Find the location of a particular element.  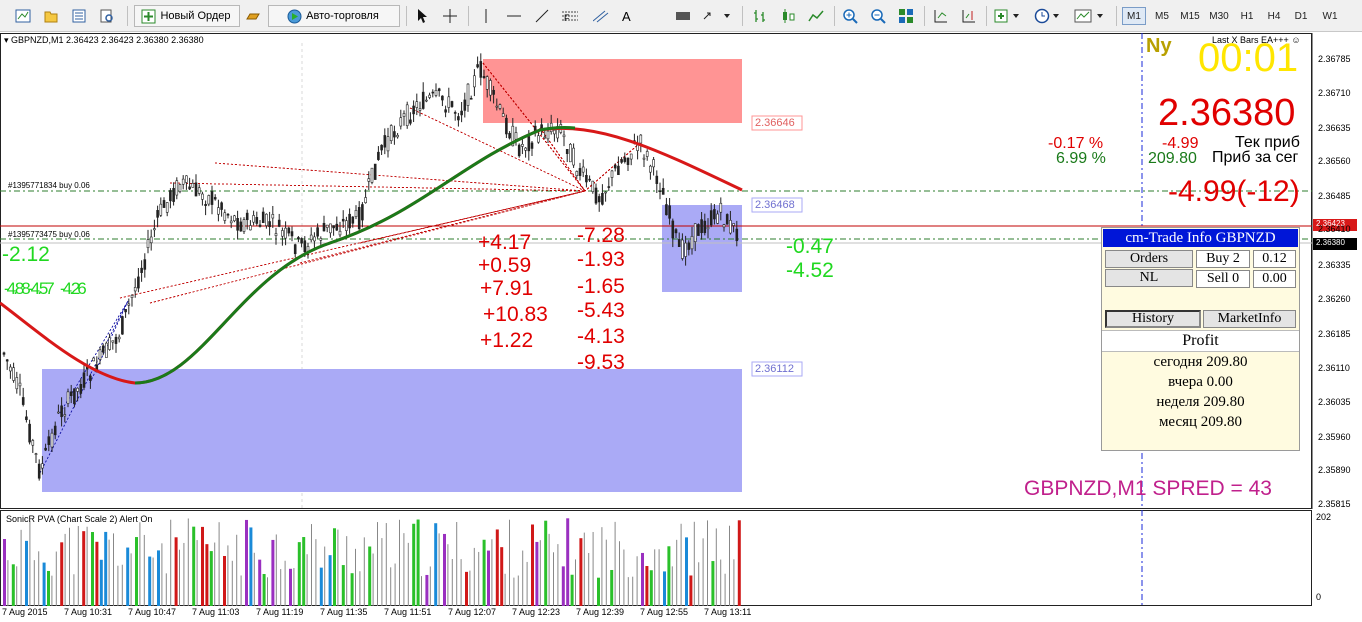

timeframe-h4: H4 is located at coordinates (1274, 16).